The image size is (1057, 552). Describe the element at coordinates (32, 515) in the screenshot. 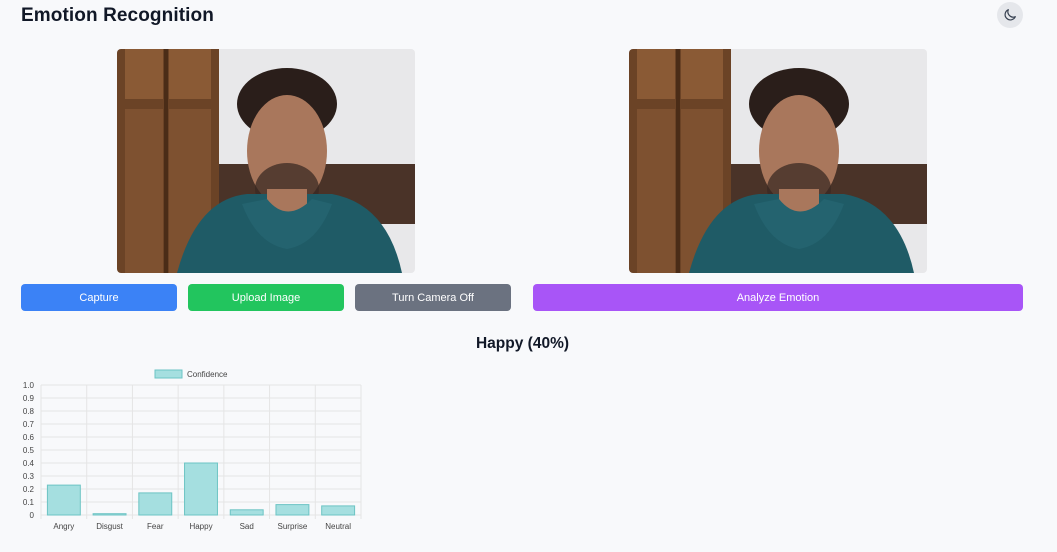

I see `y-tick-label: 0` at that location.